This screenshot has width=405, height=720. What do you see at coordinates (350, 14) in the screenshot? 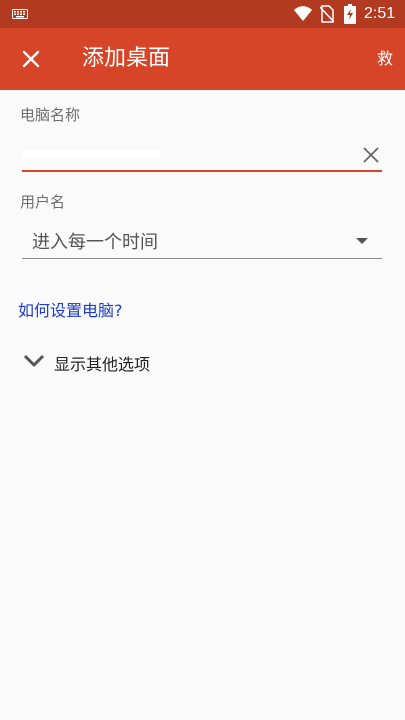
I see `battery-charging-icon` at bounding box center [350, 14].